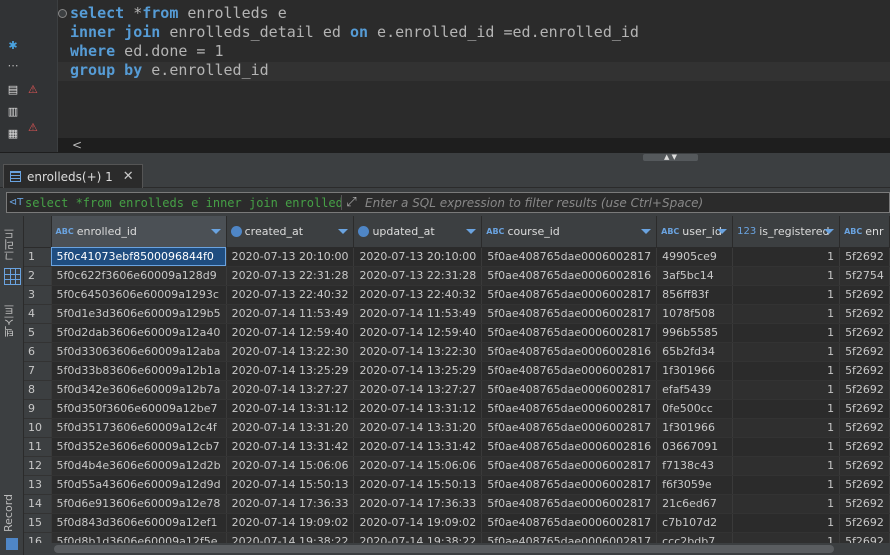 The height and width of the screenshot is (555, 890). What do you see at coordinates (38, 314) in the screenshot?
I see `row-number: 4` at bounding box center [38, 314].